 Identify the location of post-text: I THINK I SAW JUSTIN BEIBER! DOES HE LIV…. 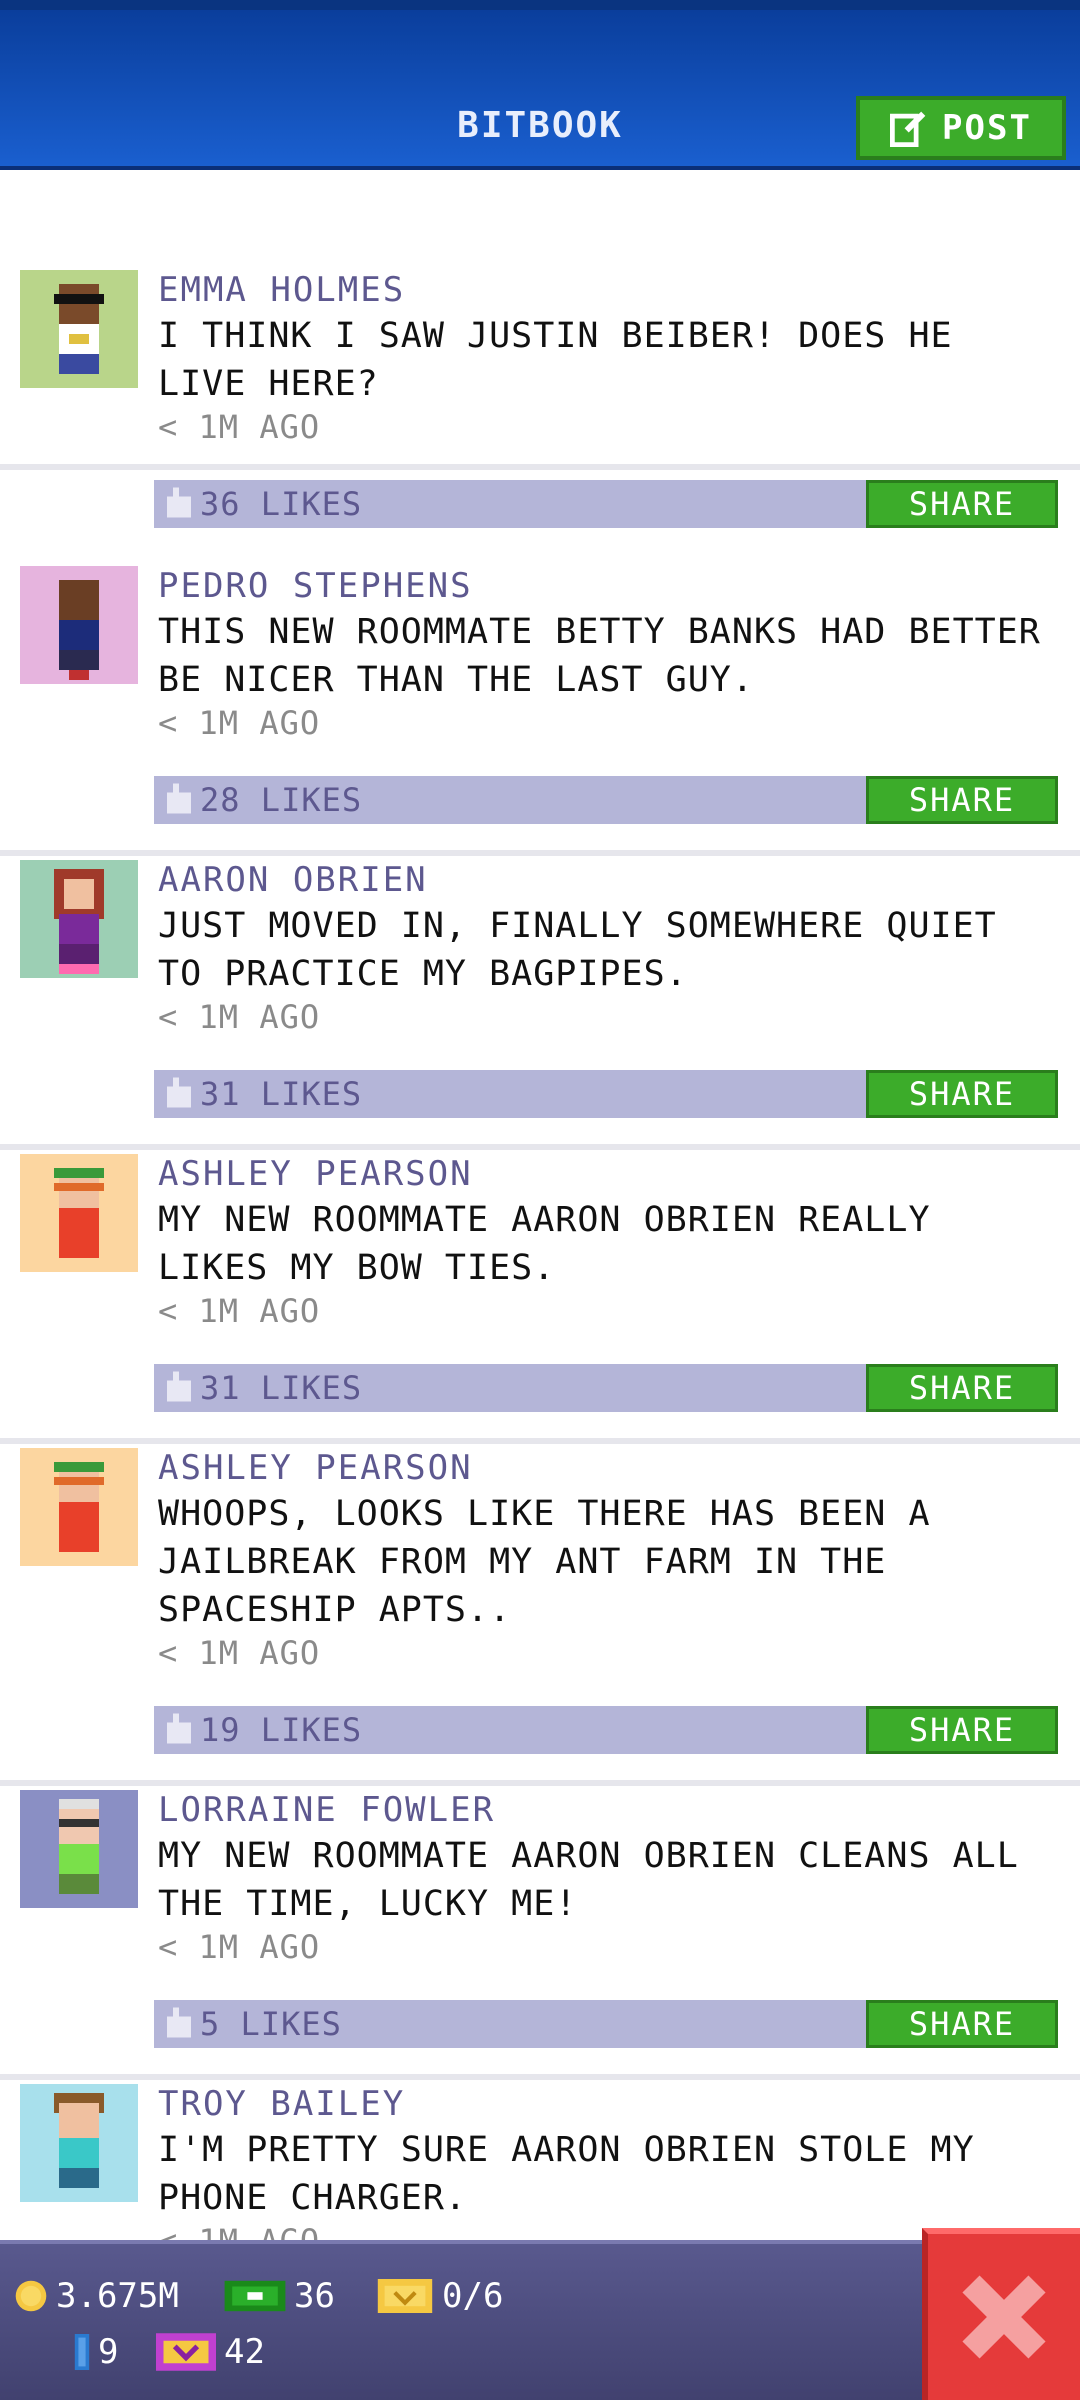
(555, 360).